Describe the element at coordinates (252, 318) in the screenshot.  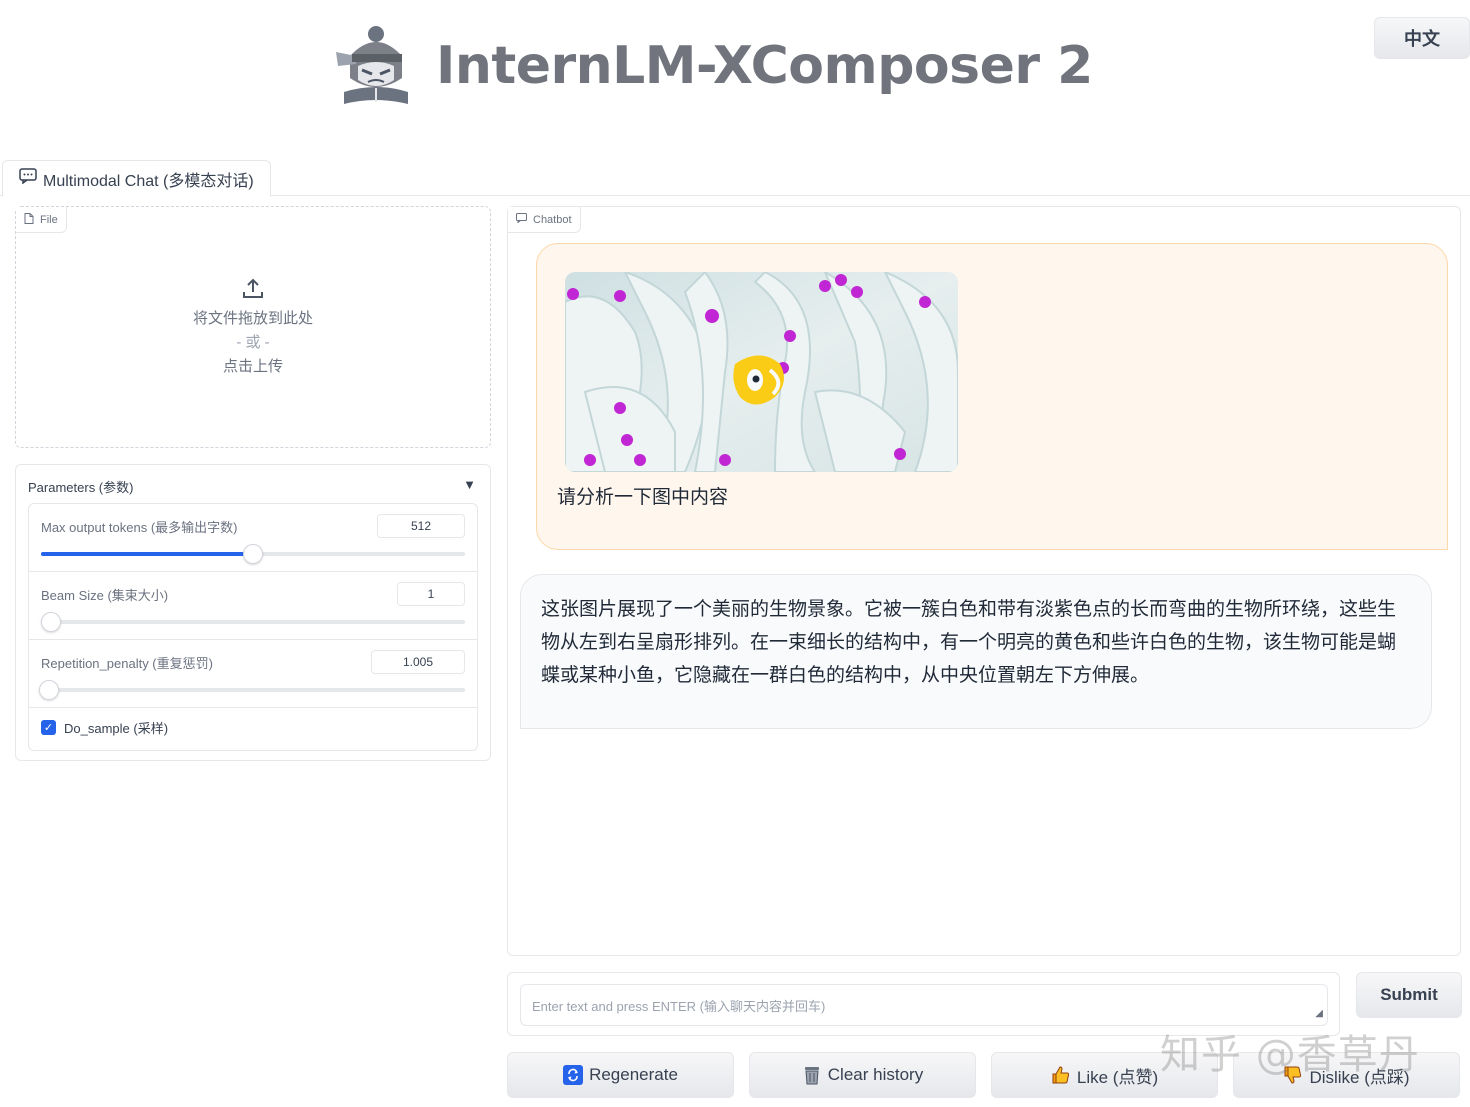
I see `drop-text: 将文件拖放到此处` at that location.